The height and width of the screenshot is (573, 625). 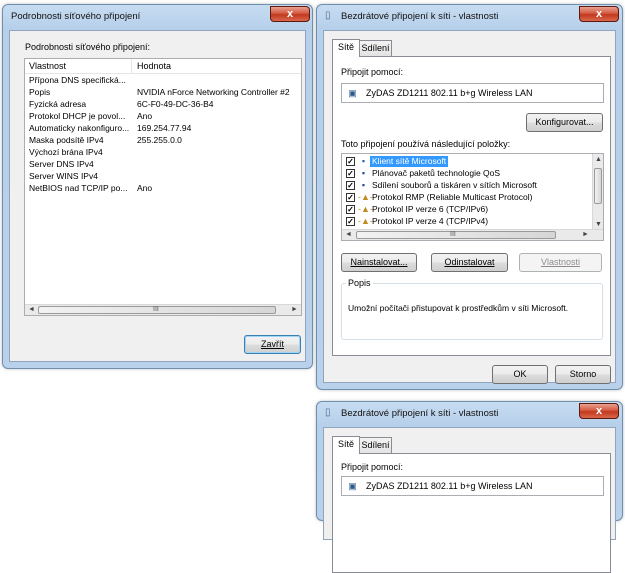 I want to click on properties-button: Vlastnosti, so click(x=560, y=262).